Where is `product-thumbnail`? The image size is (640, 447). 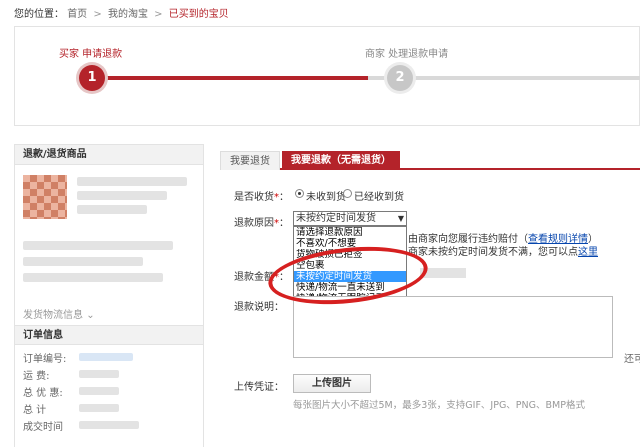 product-thumbnail is located at coordinates (45, 197).